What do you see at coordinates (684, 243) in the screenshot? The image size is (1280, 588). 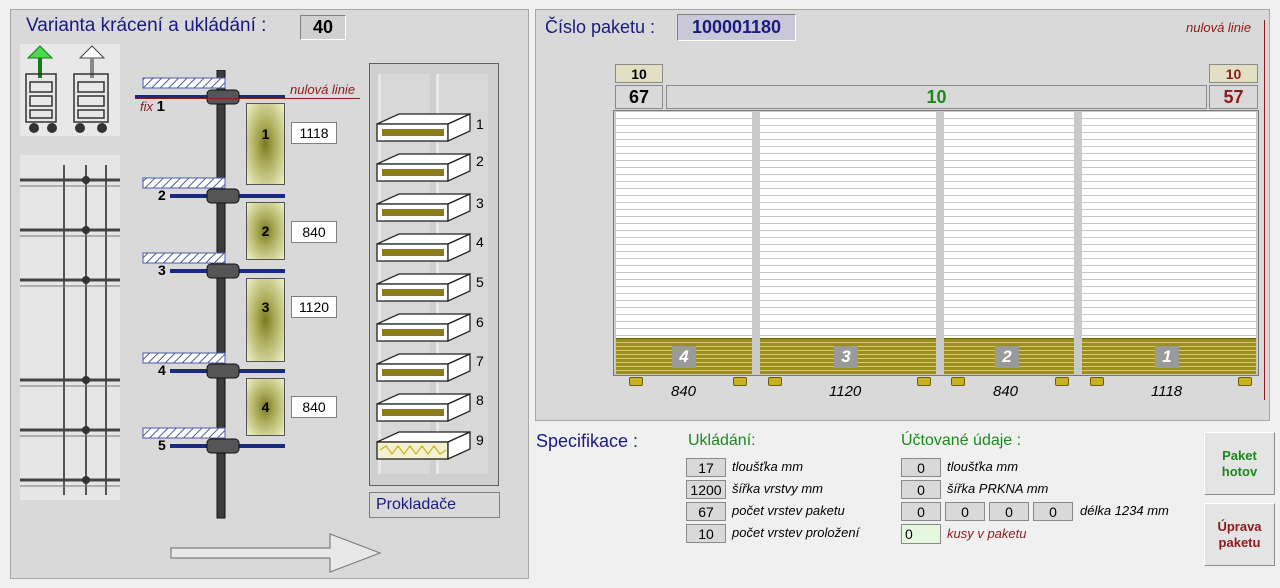 I see `stack-4: 4` at bounding box center [684, 243].